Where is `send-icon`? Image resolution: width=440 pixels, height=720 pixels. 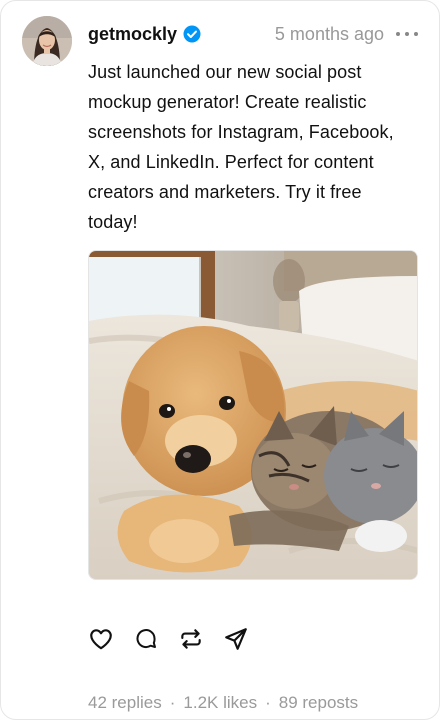
send-icon is located at coordinates (236, 639).